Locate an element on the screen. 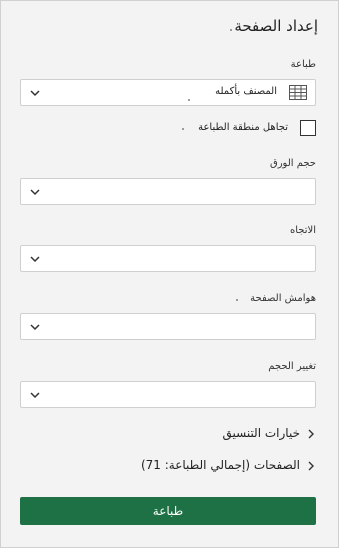 The image size is (339, 548). print-label: طباعة is located at coordinates (303, 64).